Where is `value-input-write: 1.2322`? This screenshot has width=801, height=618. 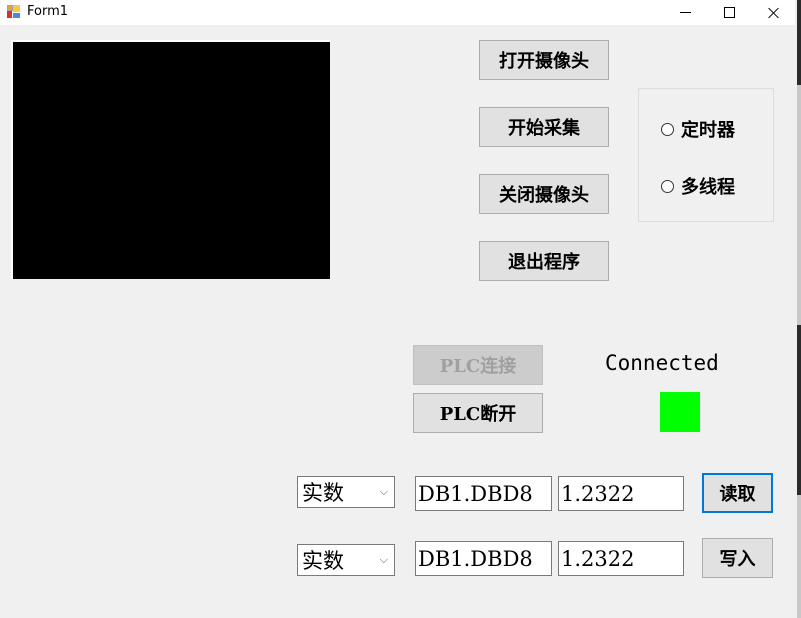
value-input-write: 1.2322 is located at coordinates (621, 558).